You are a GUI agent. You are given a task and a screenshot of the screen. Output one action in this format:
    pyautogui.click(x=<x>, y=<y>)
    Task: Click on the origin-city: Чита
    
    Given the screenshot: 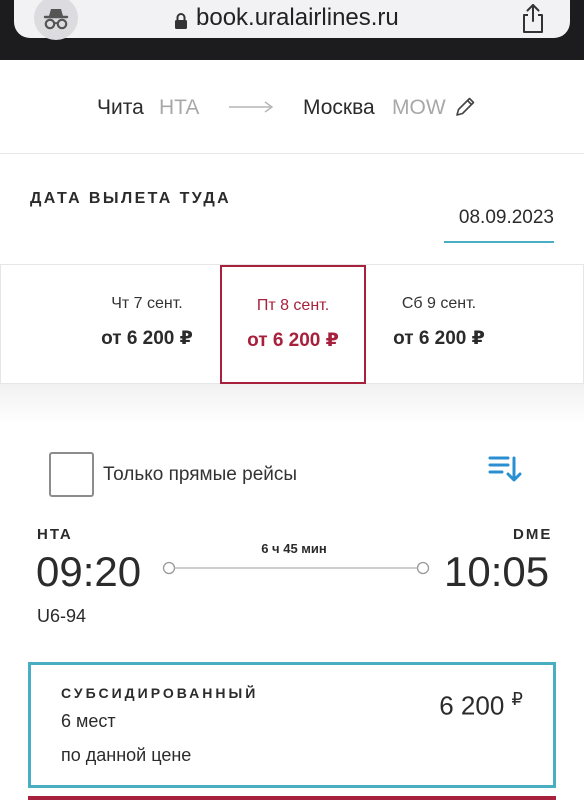 What is the action you would take?
    pyautogui.click(x=120, y=107)
    